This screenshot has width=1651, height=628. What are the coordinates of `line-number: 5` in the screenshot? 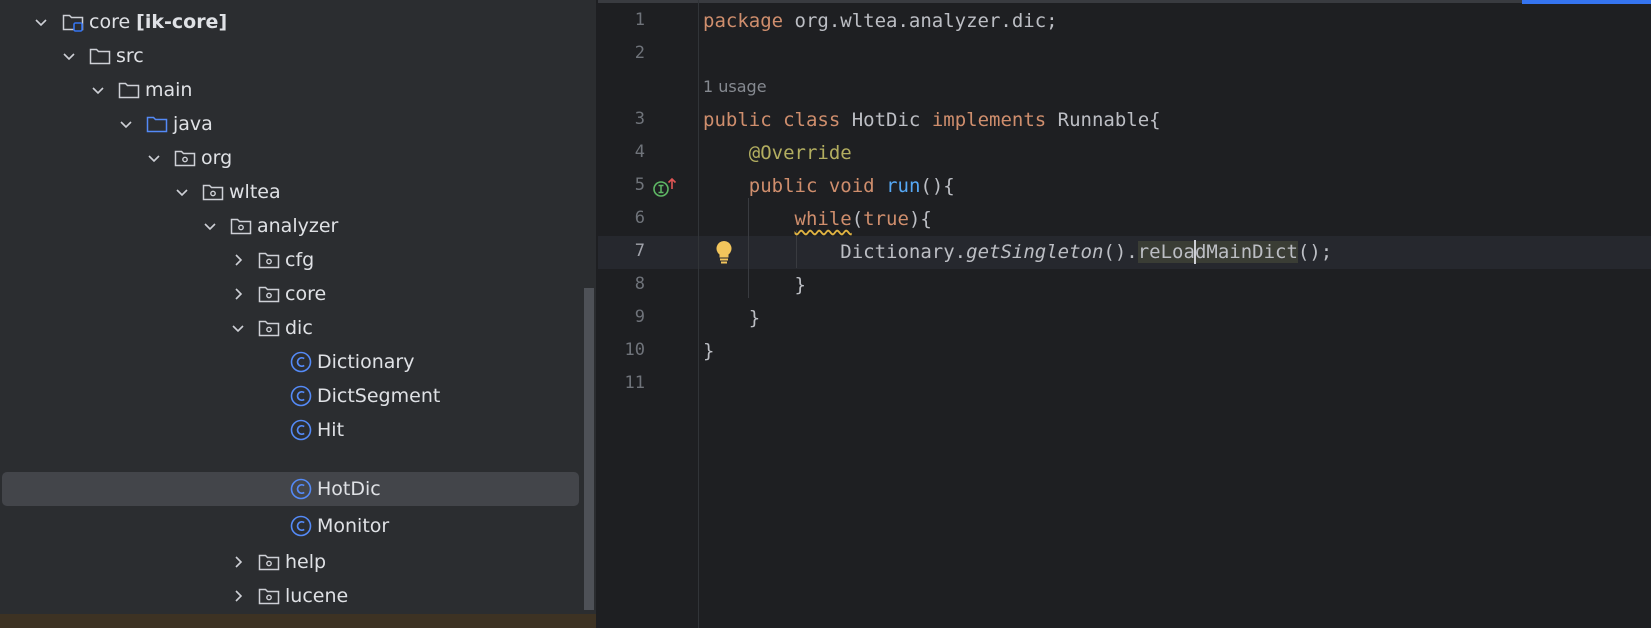 It's located at (621, 185).